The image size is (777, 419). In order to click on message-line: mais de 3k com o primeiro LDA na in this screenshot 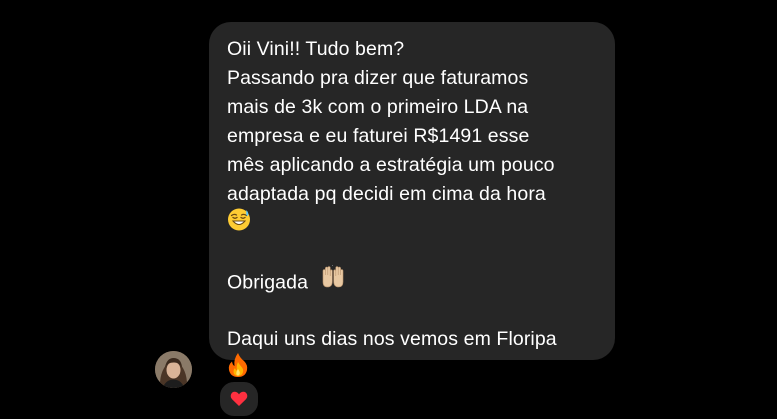, I will do `click(378, 107)`.